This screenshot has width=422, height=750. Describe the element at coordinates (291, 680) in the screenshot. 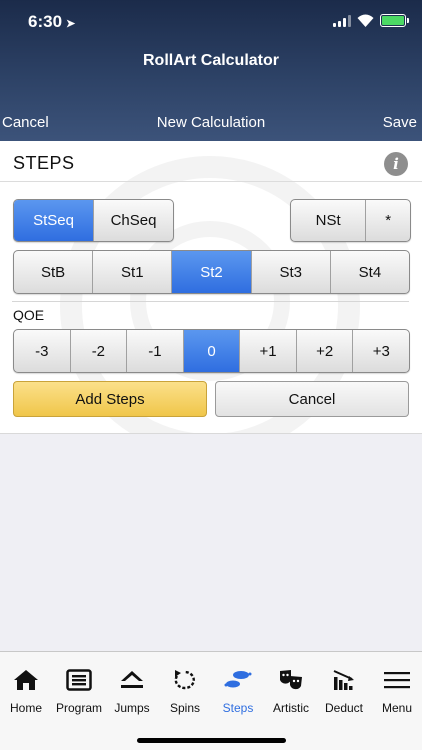

I see `artistic-icon` at that location.